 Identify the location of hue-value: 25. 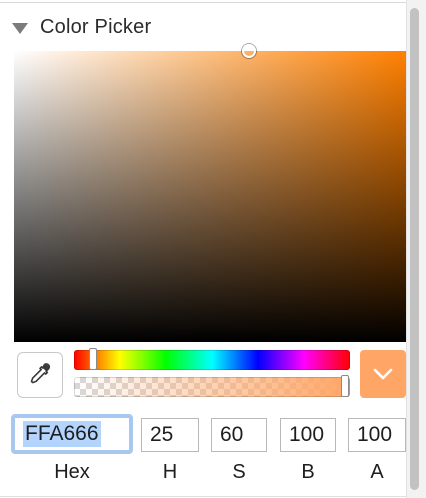
(162, 434).